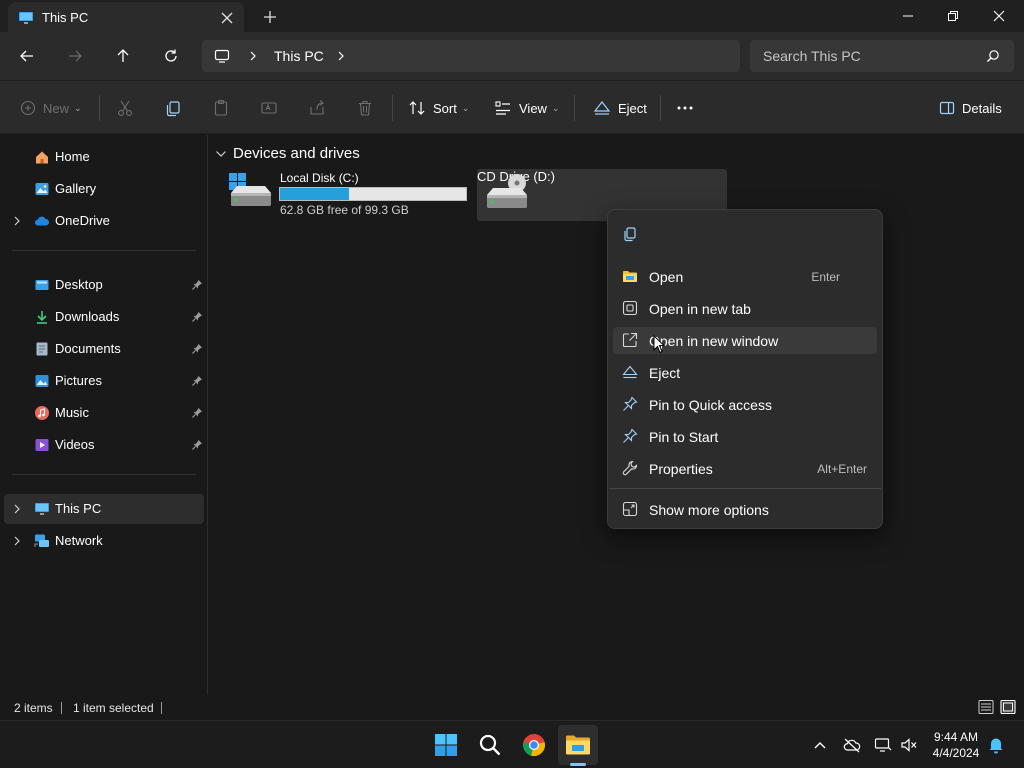 This screenshot has height=768, width=1024. I want to click on active-app-indicator, so click(578, 764).